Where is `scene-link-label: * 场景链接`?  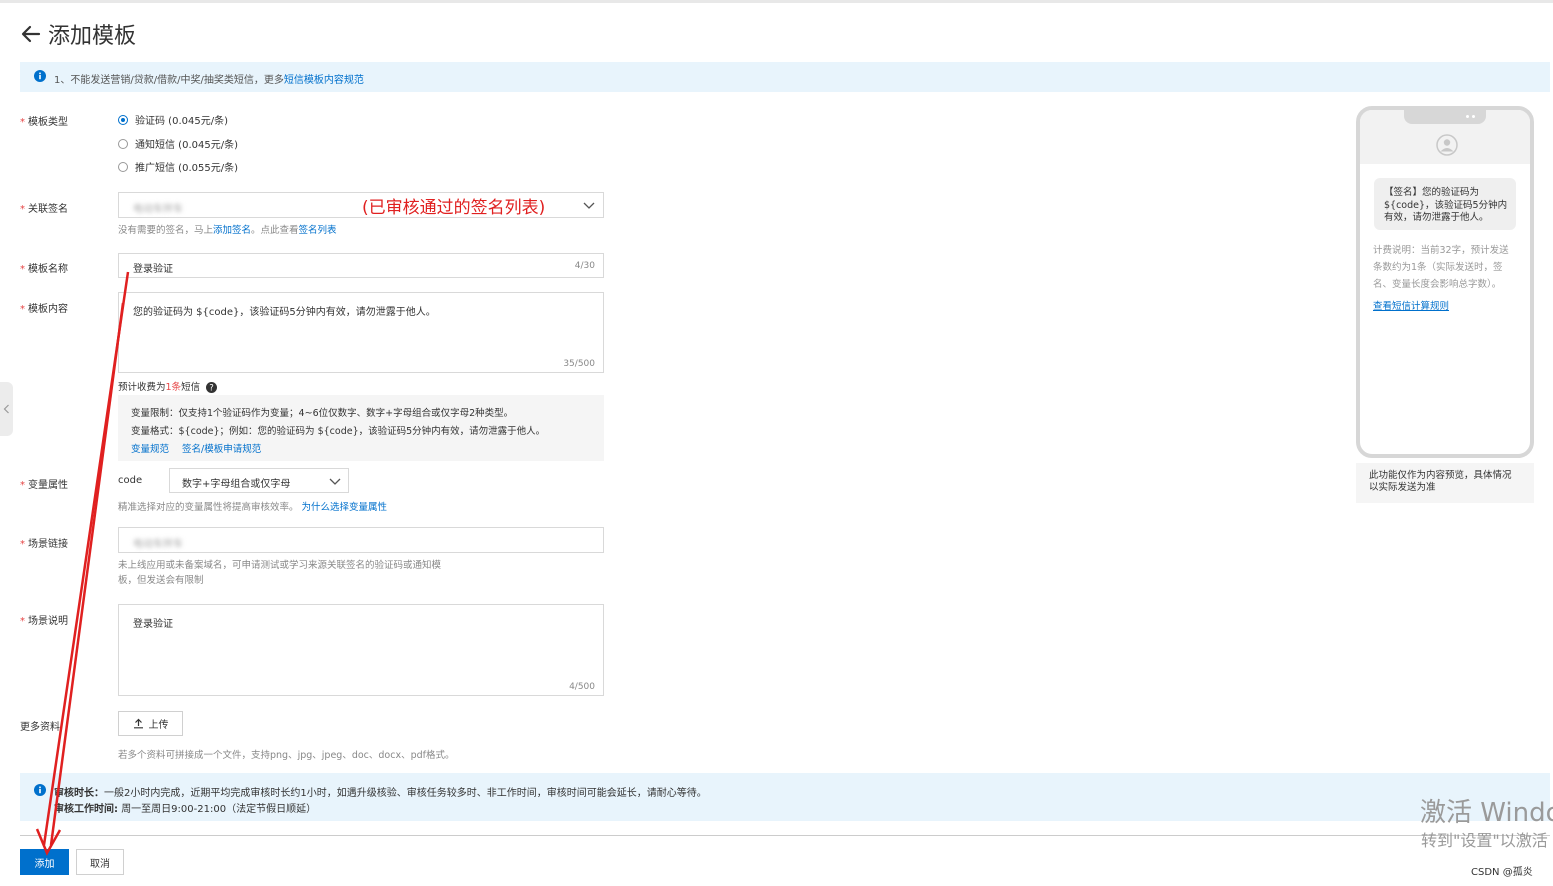
scene-link-label: * 场景链接 is located at coordinates (44, 544).